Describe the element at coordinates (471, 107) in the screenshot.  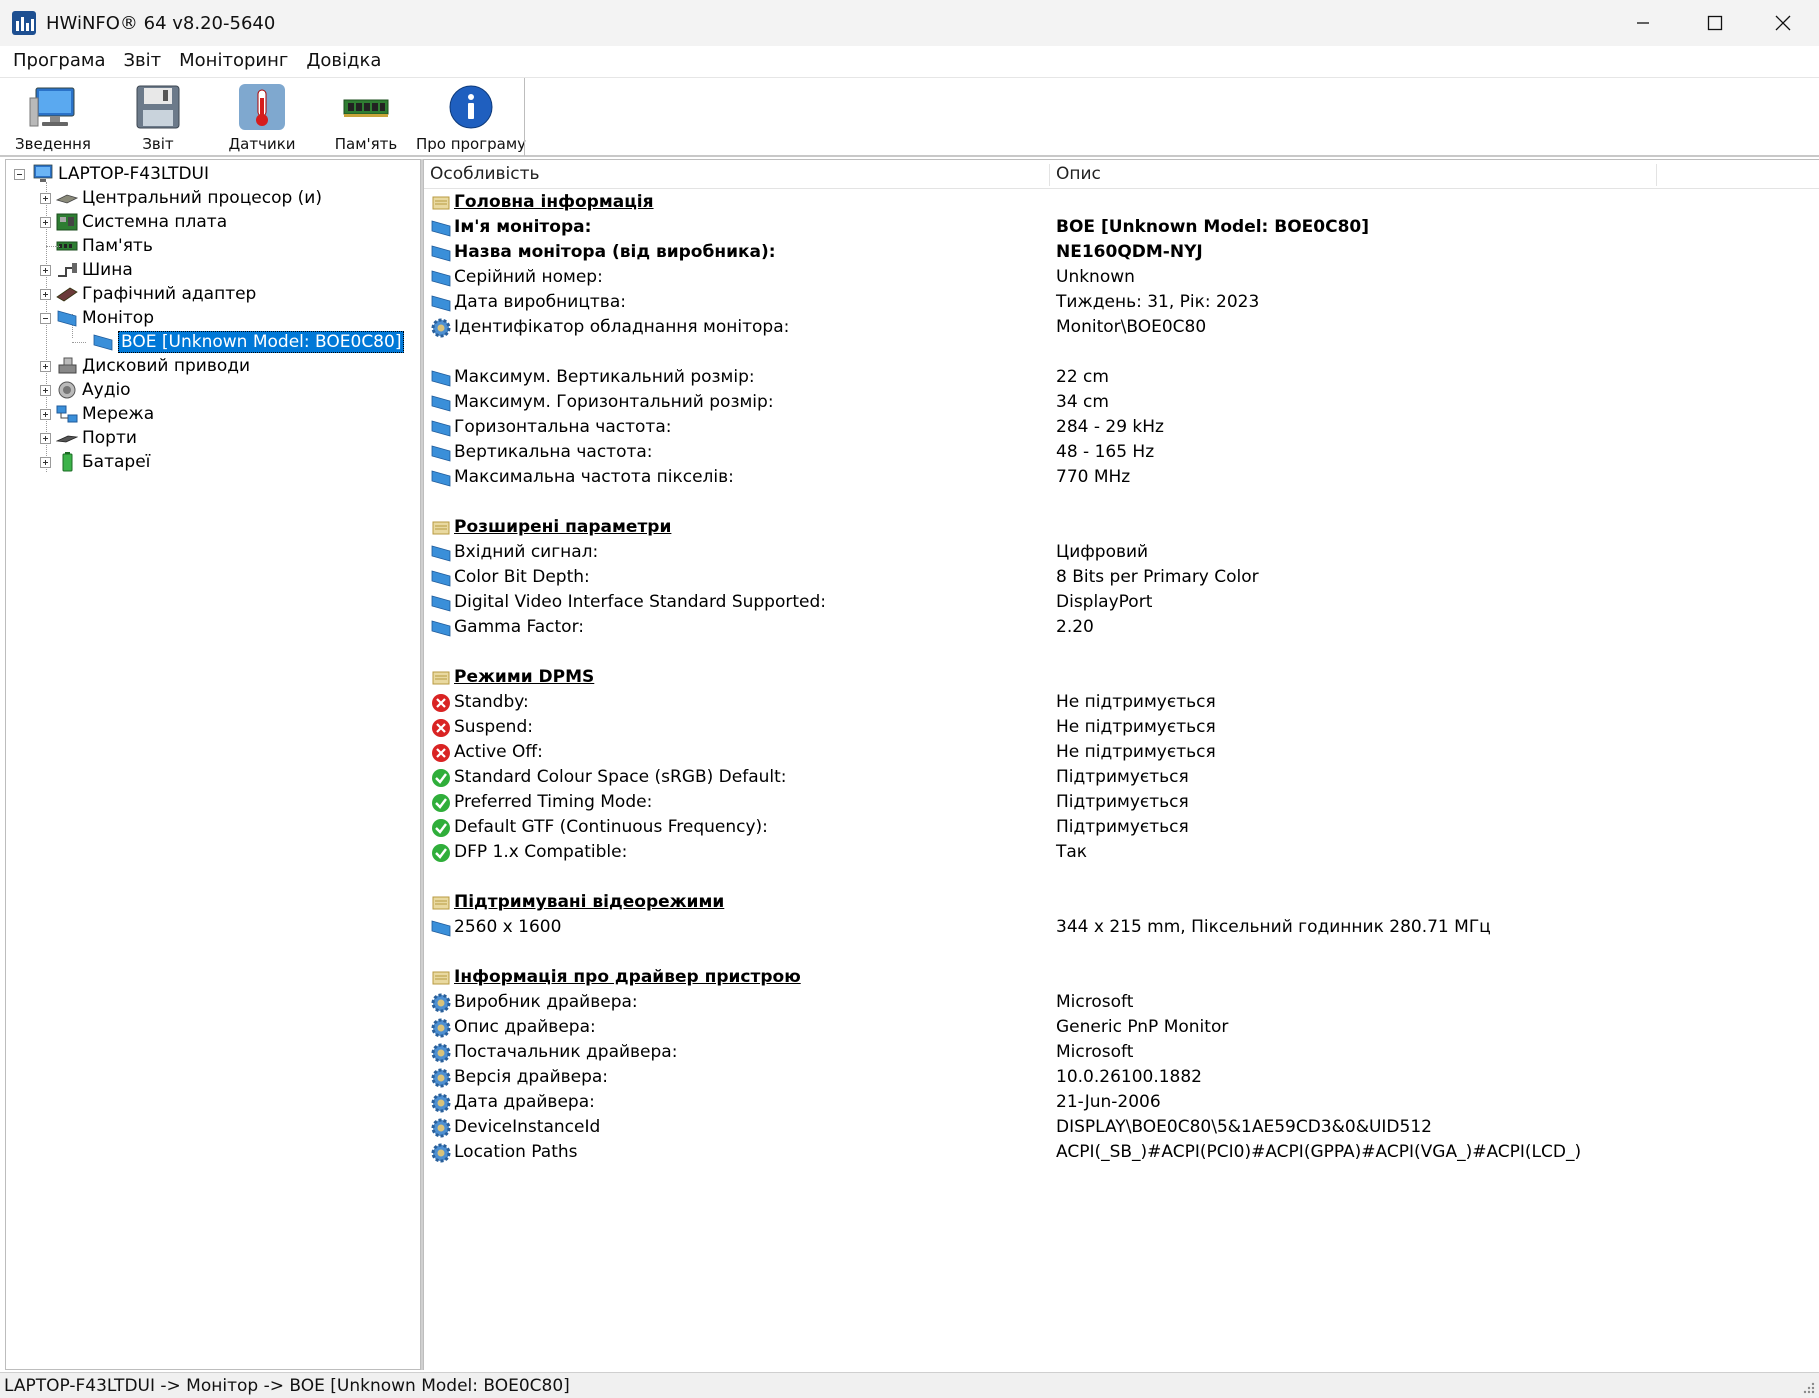
I see `info-icon` at that location.